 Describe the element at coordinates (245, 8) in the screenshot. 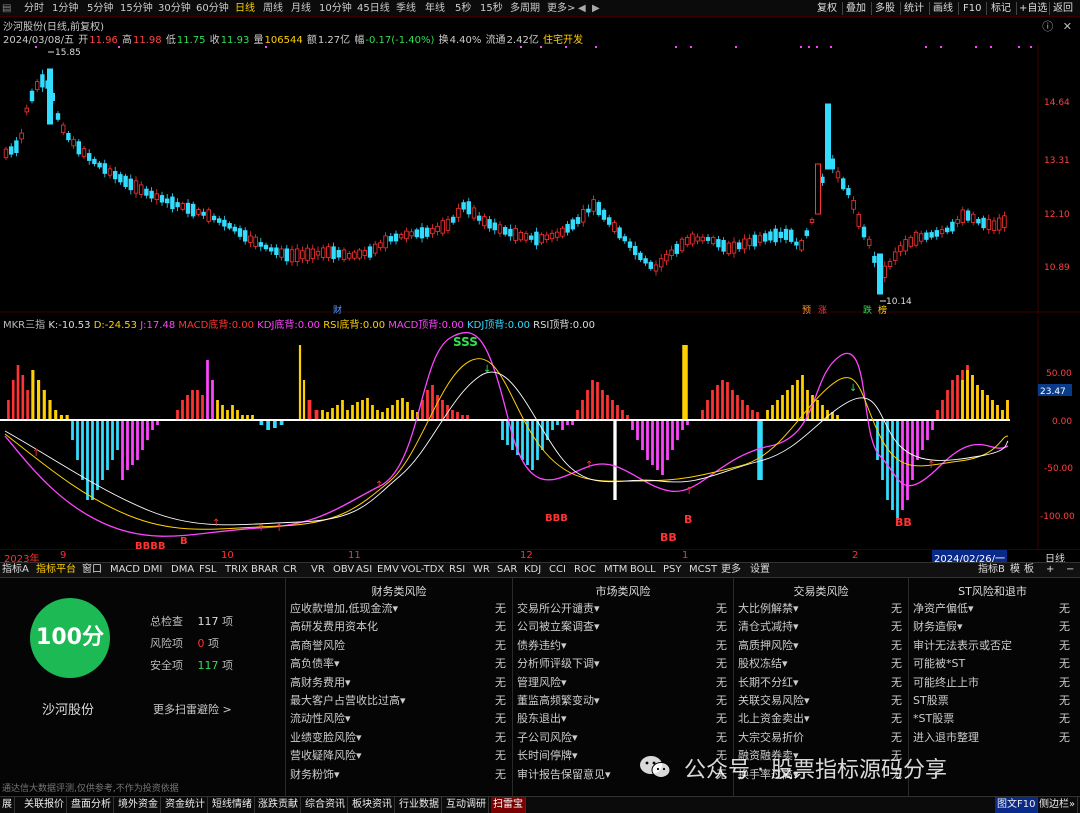

I see `tf-daily: 日线` at that location.